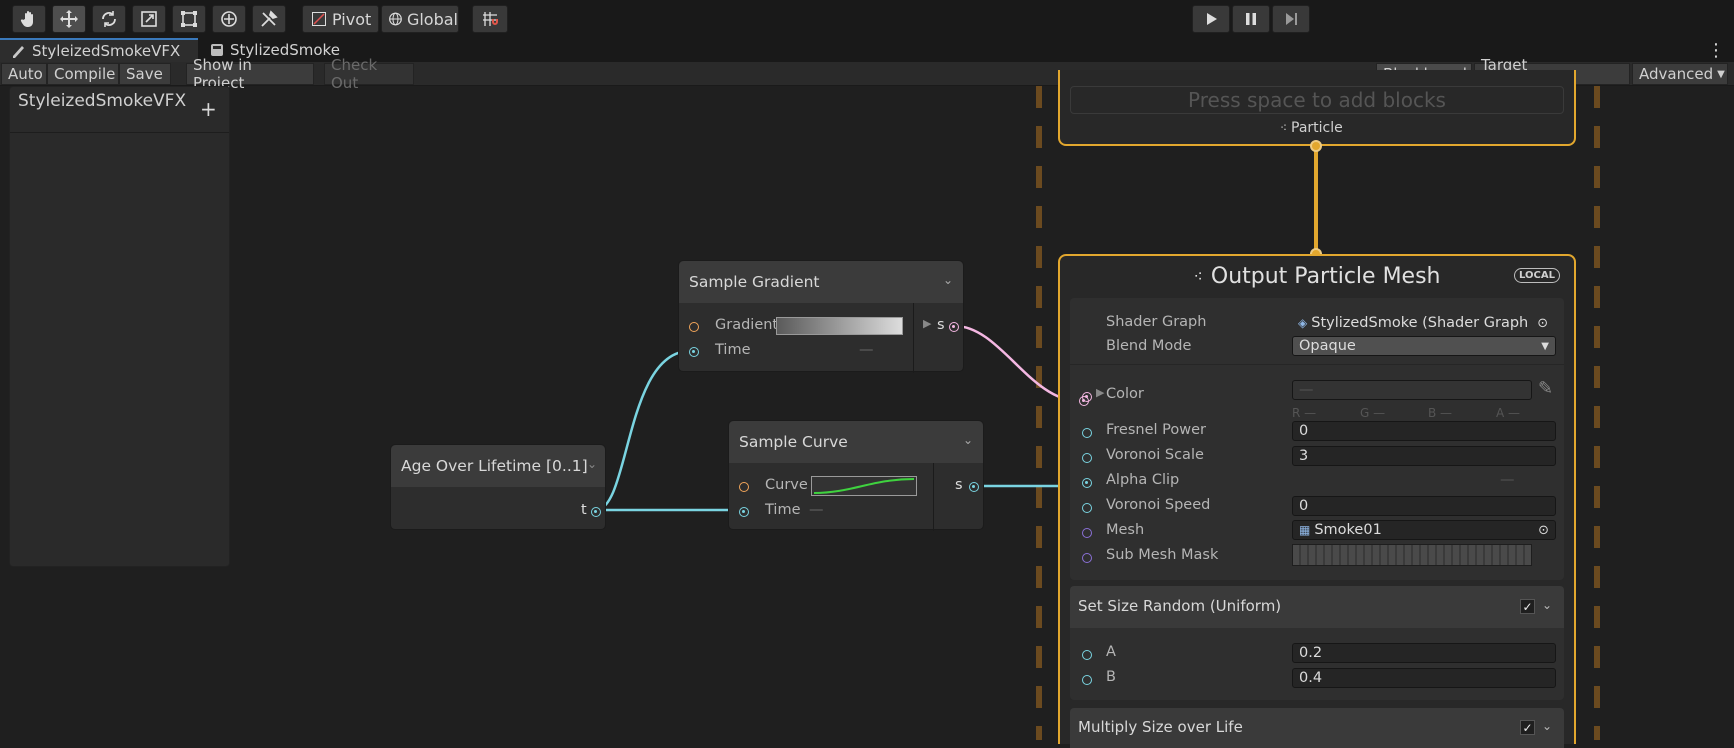 This screenshot has width=1734, height=748. What do you see at coordinates (340, 19) in the screenshot?
I see `pivot-toggle: Pivot` at bounding box center [340, 19].